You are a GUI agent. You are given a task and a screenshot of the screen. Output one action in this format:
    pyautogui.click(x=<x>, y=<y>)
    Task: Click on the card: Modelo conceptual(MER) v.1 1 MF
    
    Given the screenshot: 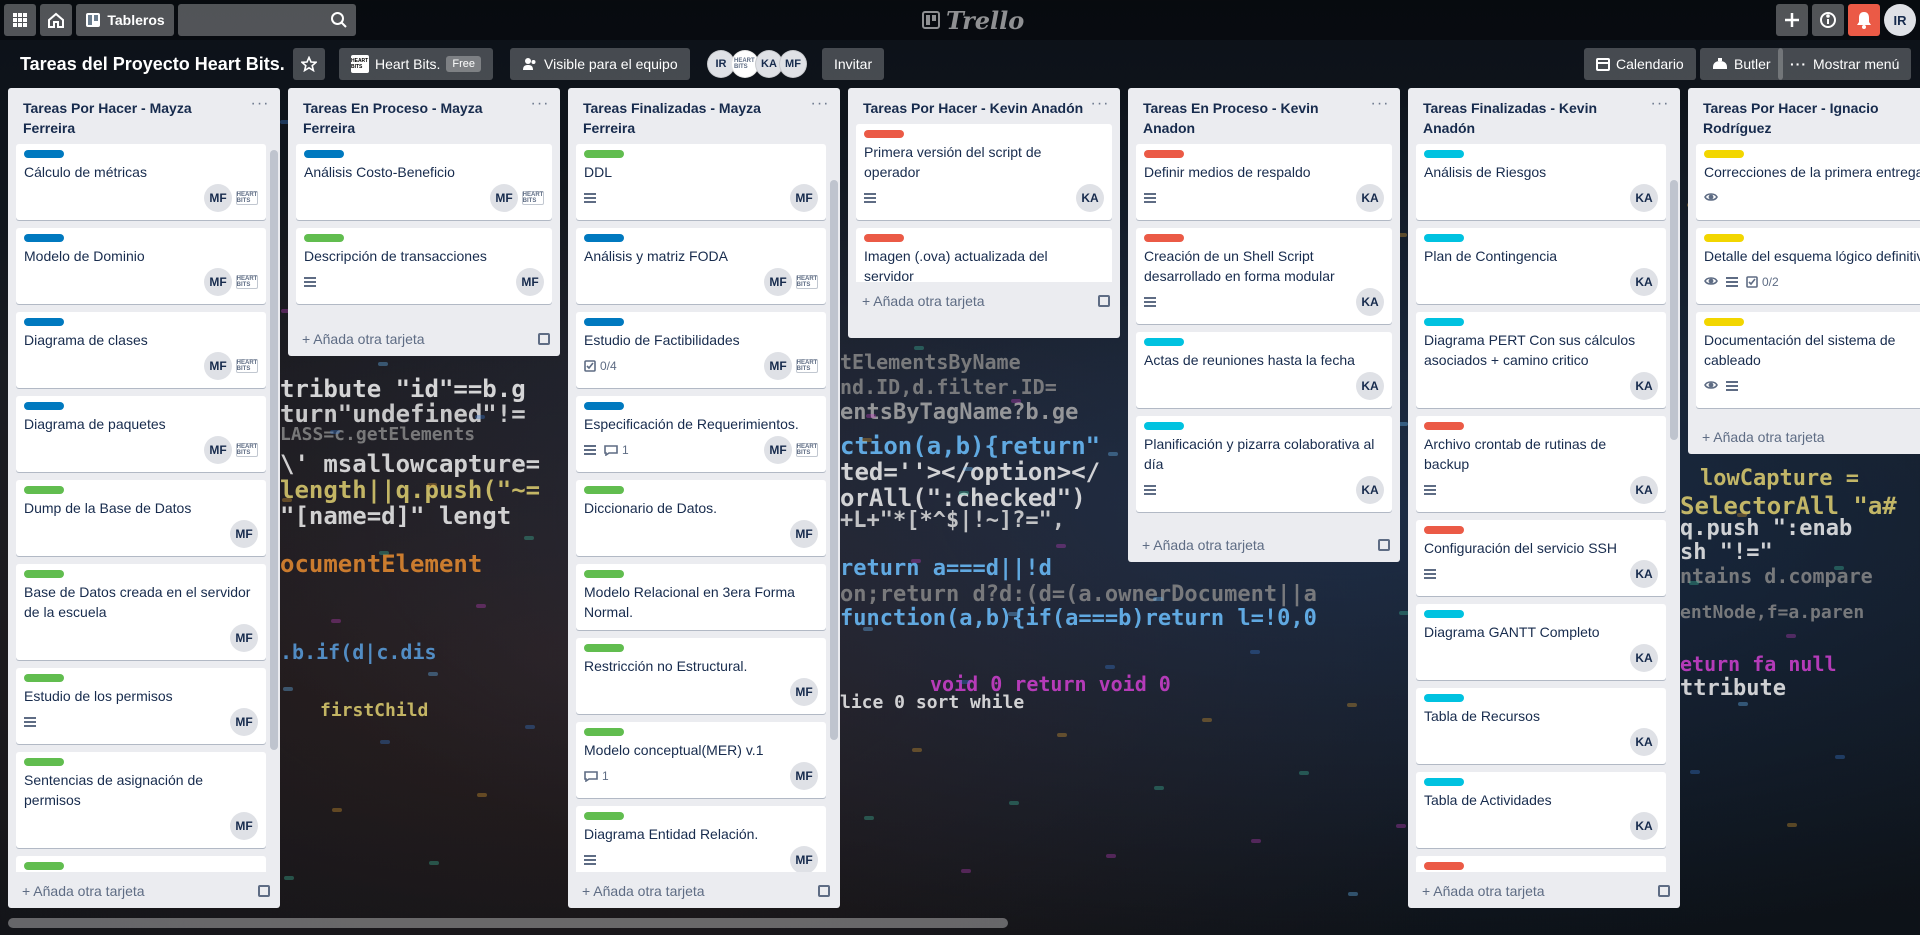 What is the action you would take?
    pyautogui.click(x=701, y=760)
    